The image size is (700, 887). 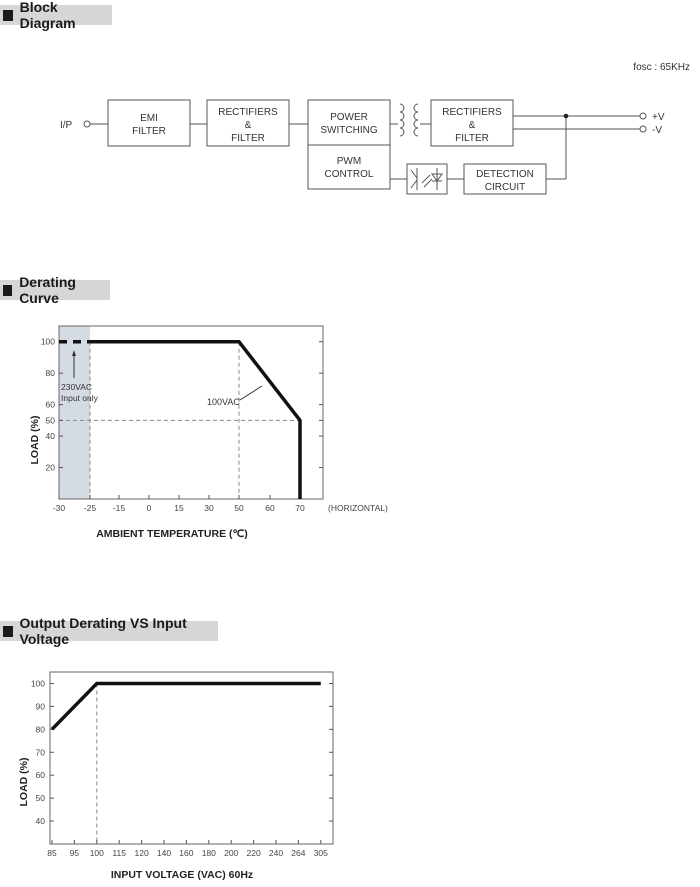 I want to click on x-tick-label: 220, so click(x=254, y=853).